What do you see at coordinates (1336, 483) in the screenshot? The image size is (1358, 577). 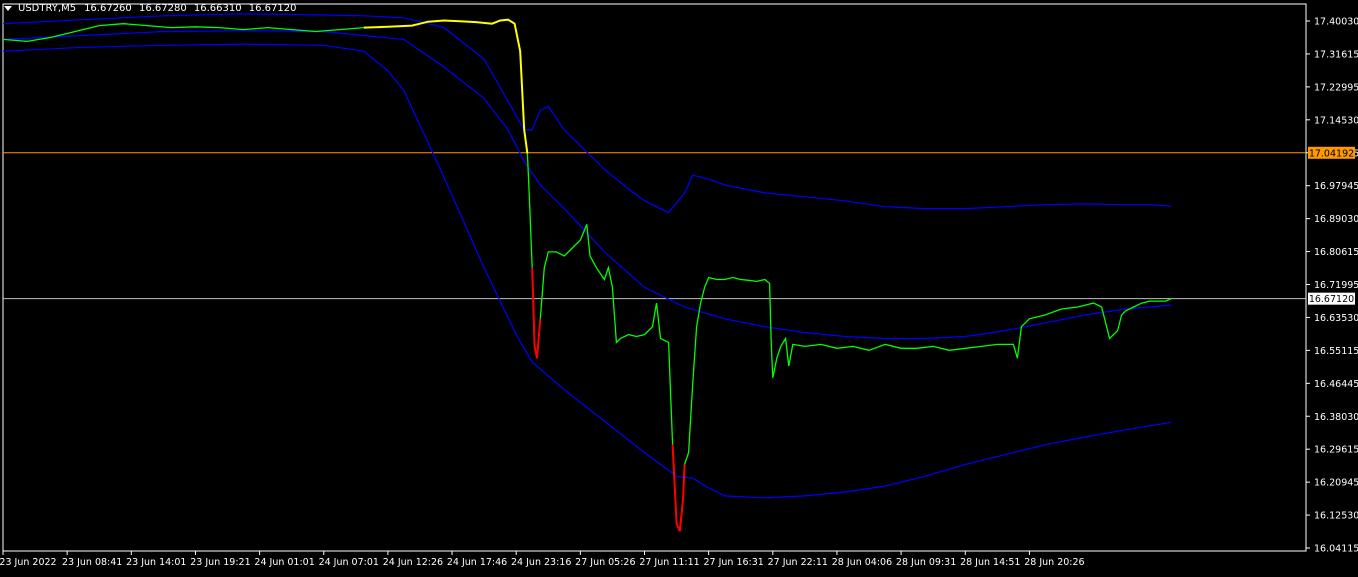 I see `y-tick-label: 16.20945` at bounding box center [1336, 483].